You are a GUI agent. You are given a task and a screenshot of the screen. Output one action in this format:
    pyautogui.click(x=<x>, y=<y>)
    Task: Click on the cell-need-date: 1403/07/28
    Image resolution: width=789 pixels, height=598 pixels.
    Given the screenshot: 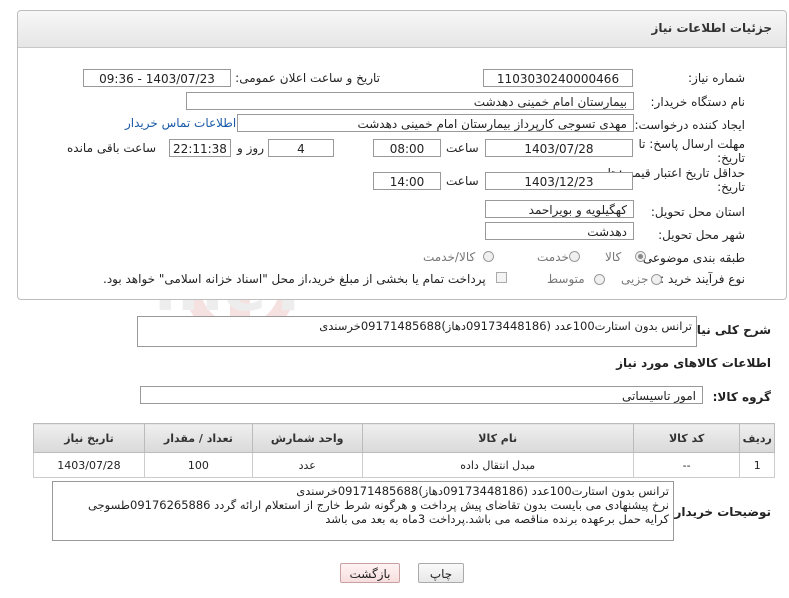 What is the action you would take?
    pyautogui.click(x=89, y=465)
    